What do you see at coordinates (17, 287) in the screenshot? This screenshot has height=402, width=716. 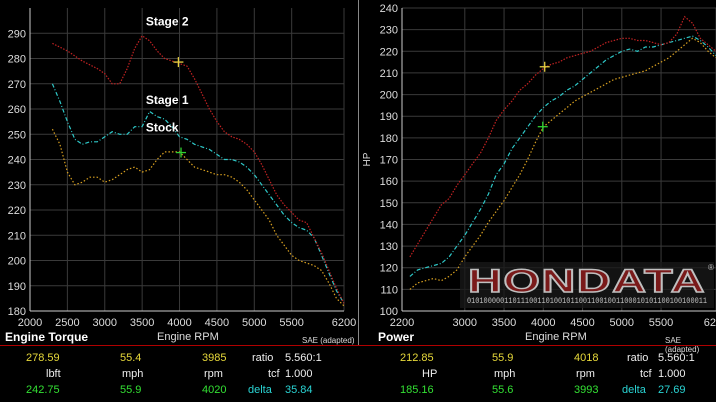 I see `torque-y-tick-label: 190` at bounding box center [17, 287].